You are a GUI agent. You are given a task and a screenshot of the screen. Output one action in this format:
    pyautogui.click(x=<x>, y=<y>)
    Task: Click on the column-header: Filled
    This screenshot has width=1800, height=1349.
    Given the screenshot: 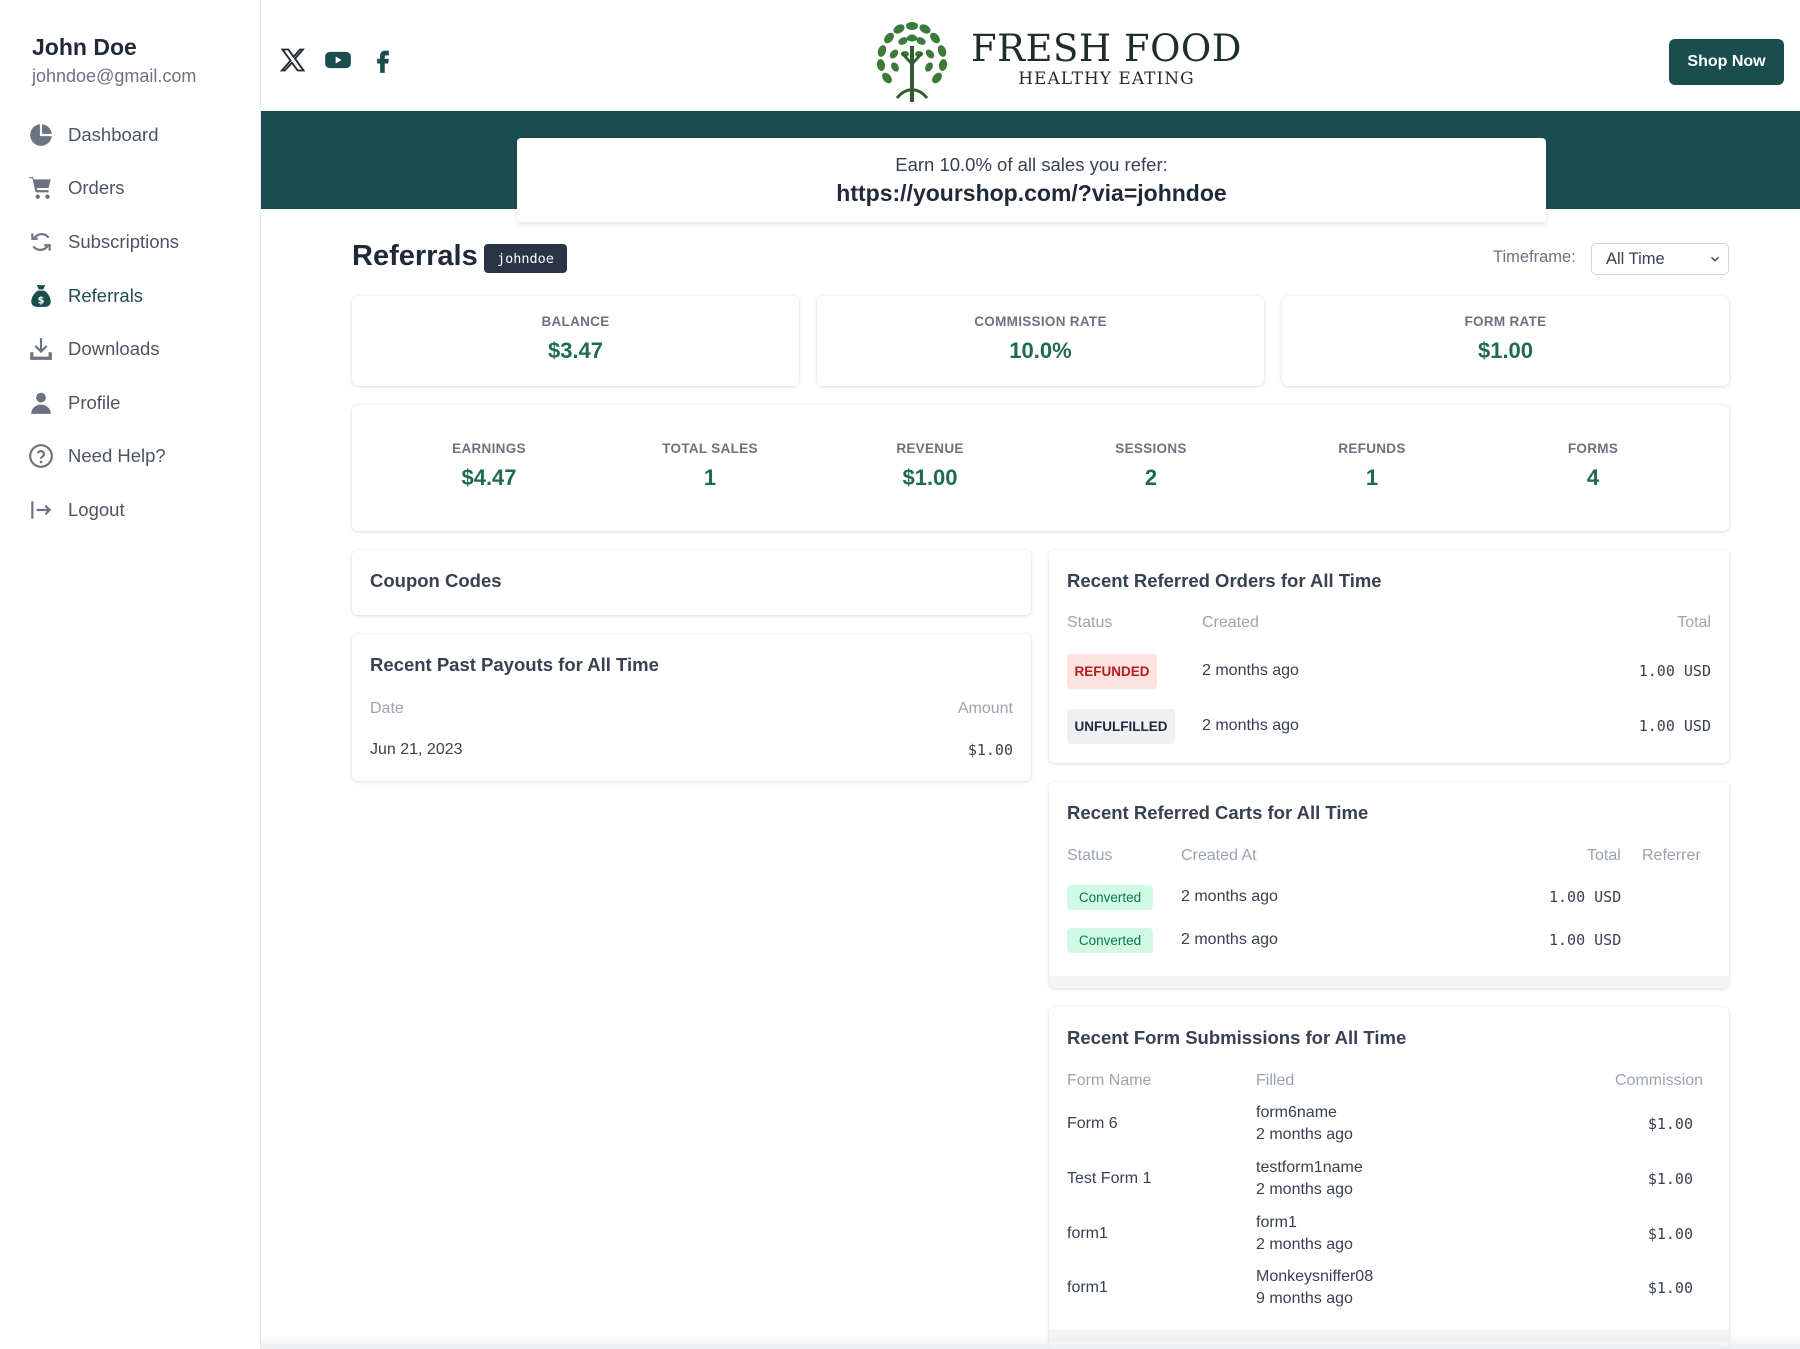 What is the action you would take?
    pyautogui.click(x=1275, y=1080)
    